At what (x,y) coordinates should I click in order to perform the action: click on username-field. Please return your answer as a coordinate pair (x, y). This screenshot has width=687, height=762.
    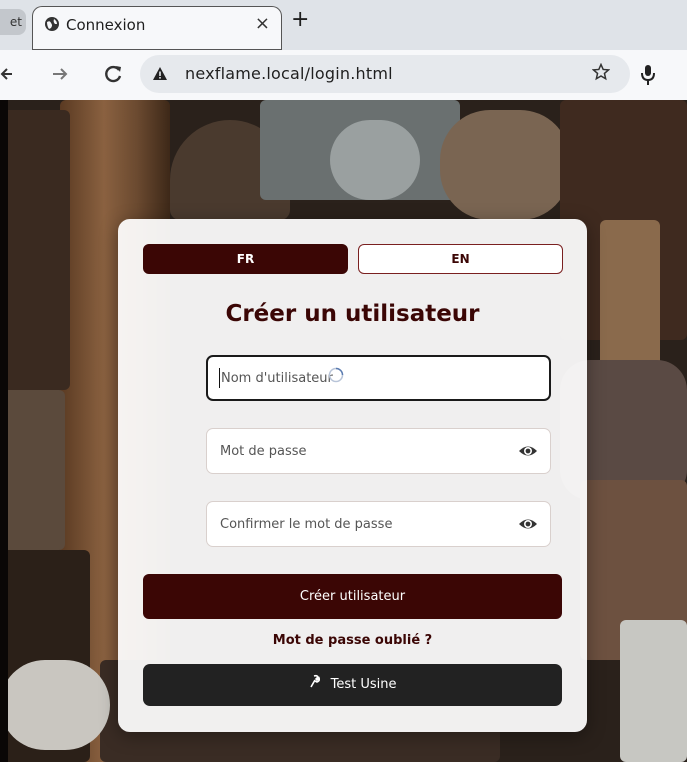
    Looking at the image, I should click on (378, 378).